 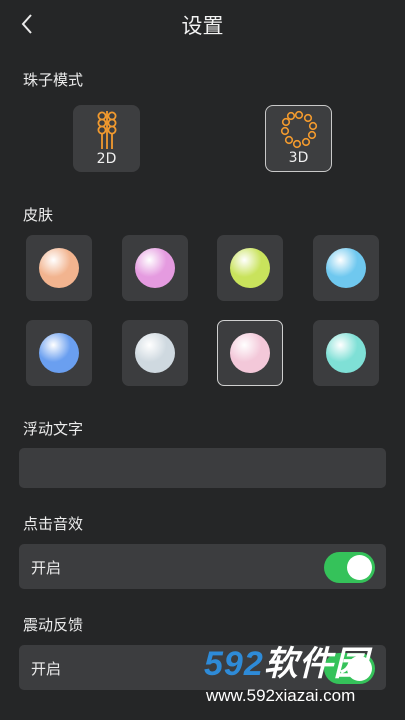 What do you see at coordinates (359, 567) in the screenshot?
I see `toggle-knob` at bounding box center [359, 567].